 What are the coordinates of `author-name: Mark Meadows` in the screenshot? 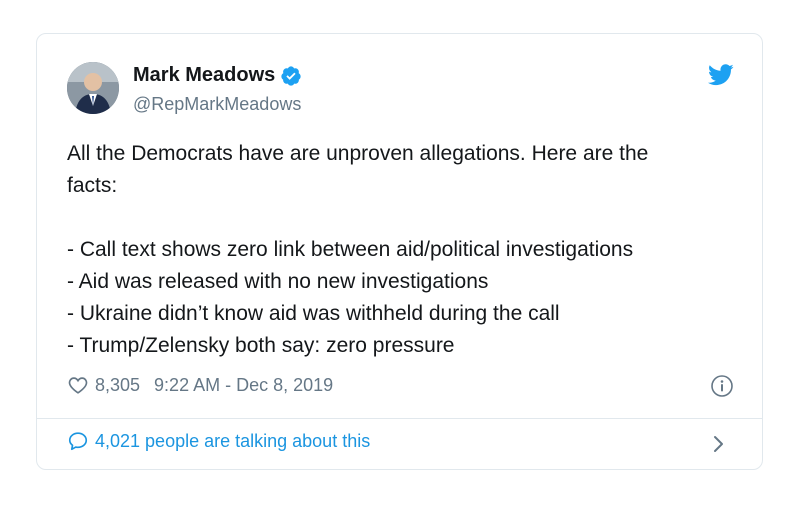 It's located at (204, 75).